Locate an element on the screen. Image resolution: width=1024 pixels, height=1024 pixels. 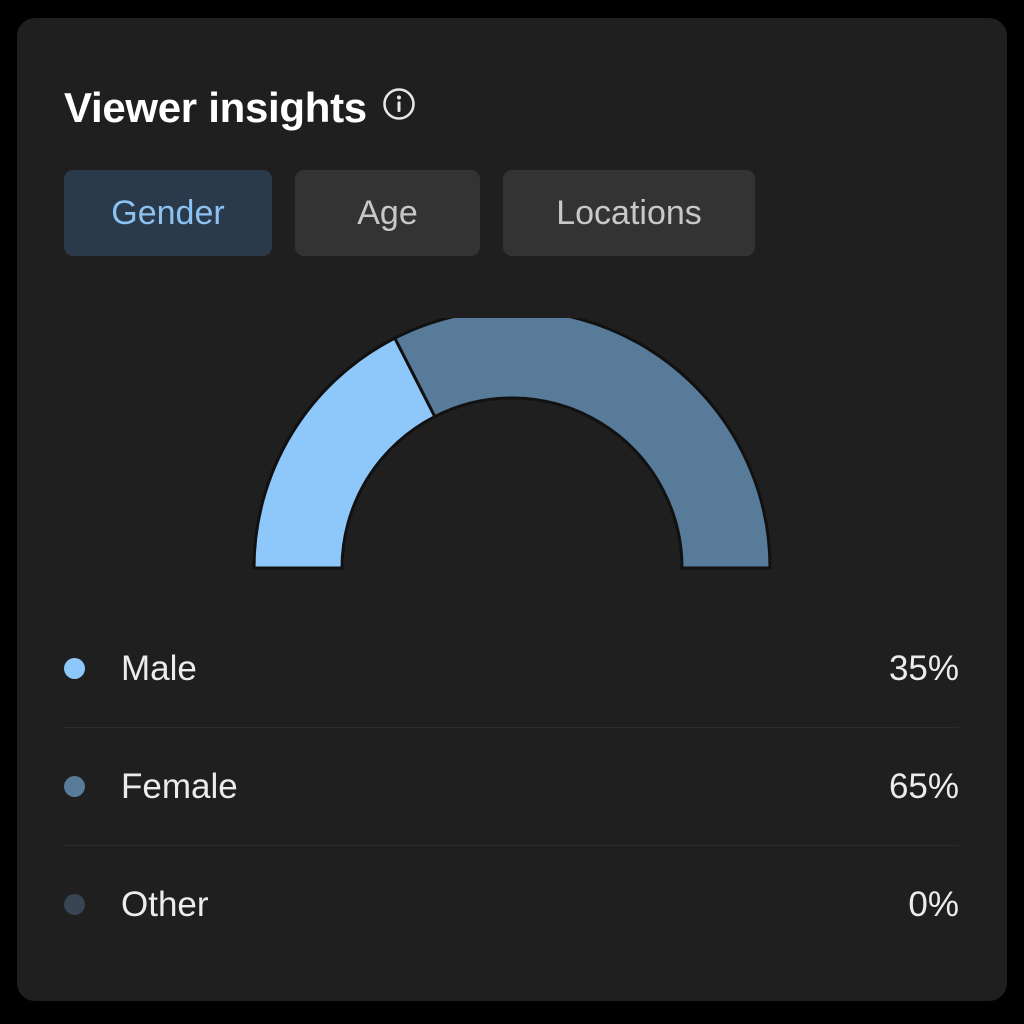
tab-bar: Gender Age Locations is located at coordinates (409, 213).